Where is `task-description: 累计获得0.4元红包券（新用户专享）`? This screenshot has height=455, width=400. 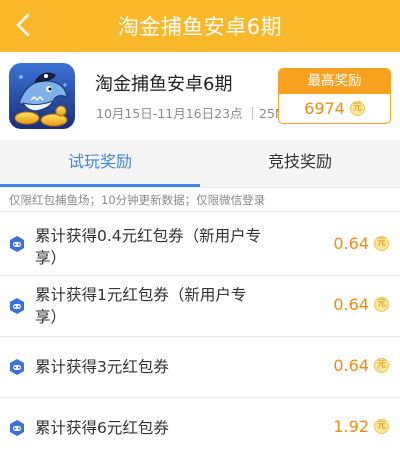
task-description: 累计获得0.4元红包券（新用户专享） is located at coordinates (148, 247).